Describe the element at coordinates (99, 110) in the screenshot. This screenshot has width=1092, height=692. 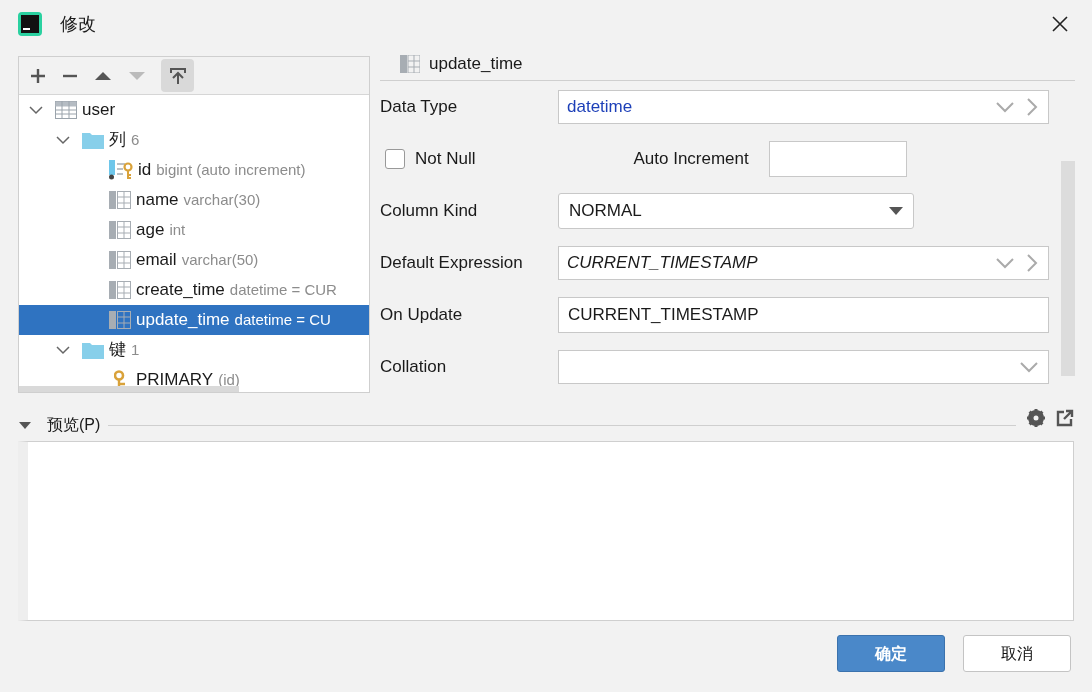
I see `item-name: user` at that location.